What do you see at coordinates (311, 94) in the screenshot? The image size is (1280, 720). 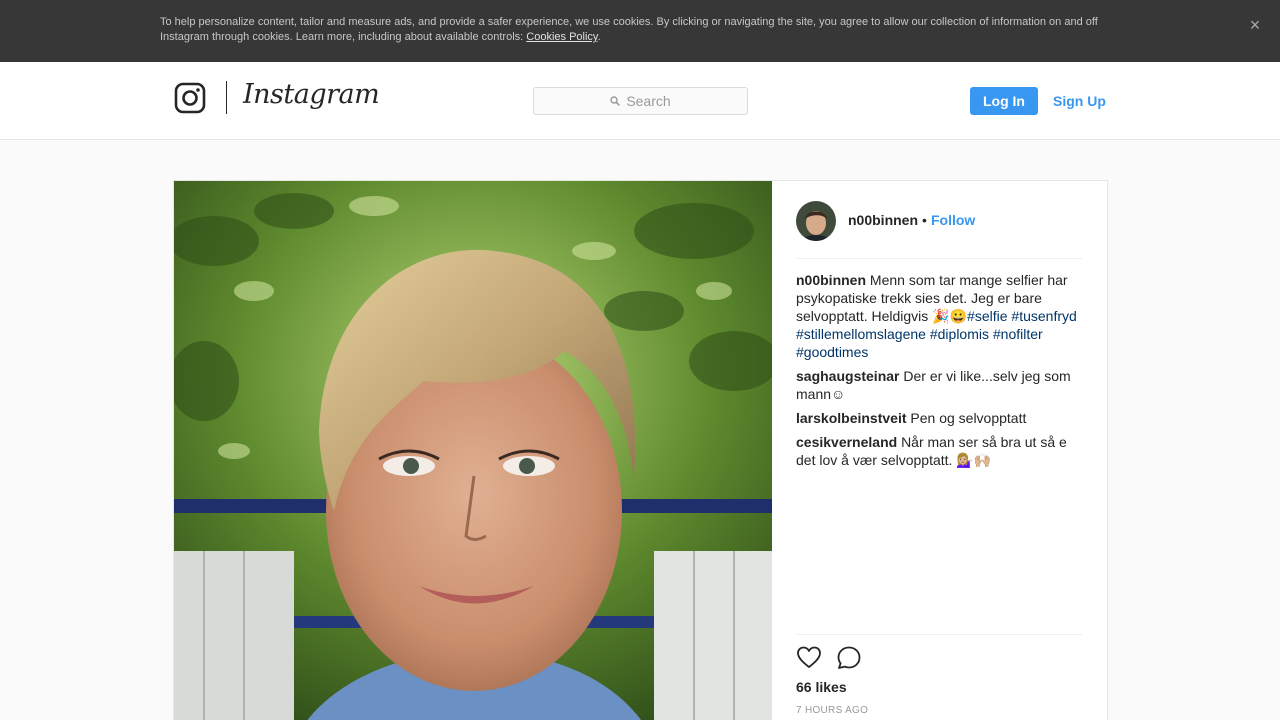 I see `instagram-wordmark: Instagram` at bounding box center [311, 94].